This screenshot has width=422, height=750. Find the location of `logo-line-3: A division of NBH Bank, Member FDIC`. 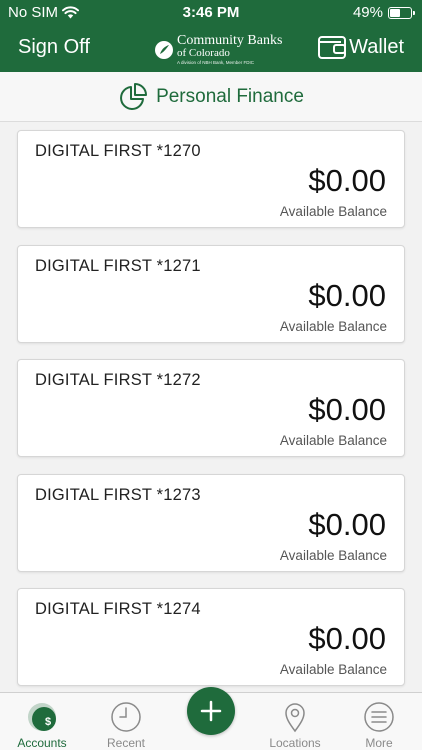

logo-line-3: A division of NBH Bank, Member FDIC is located at coordinates (216, 62).